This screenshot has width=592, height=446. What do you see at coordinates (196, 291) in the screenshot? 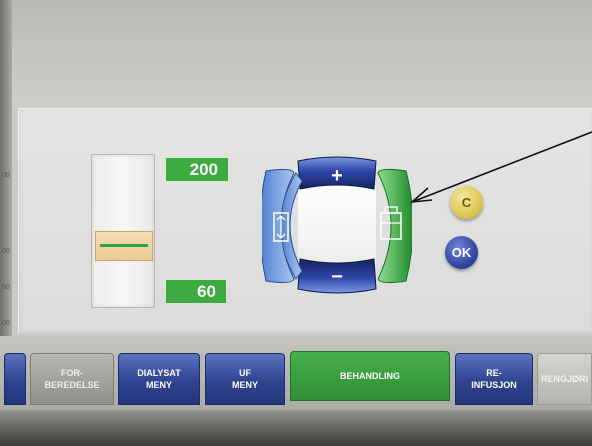
I see `lower-limit-value: 60` at bounding box center [196, 291].